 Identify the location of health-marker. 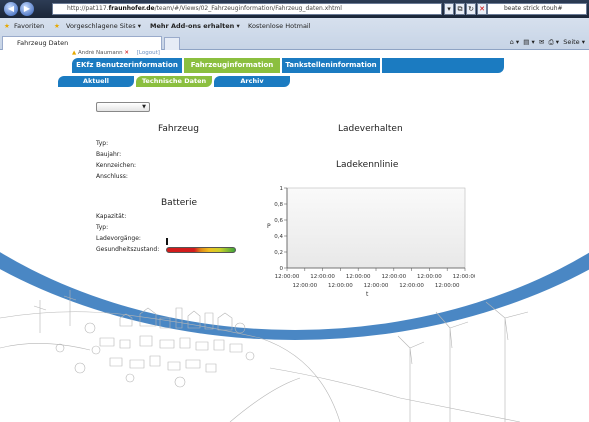
(167, 241).